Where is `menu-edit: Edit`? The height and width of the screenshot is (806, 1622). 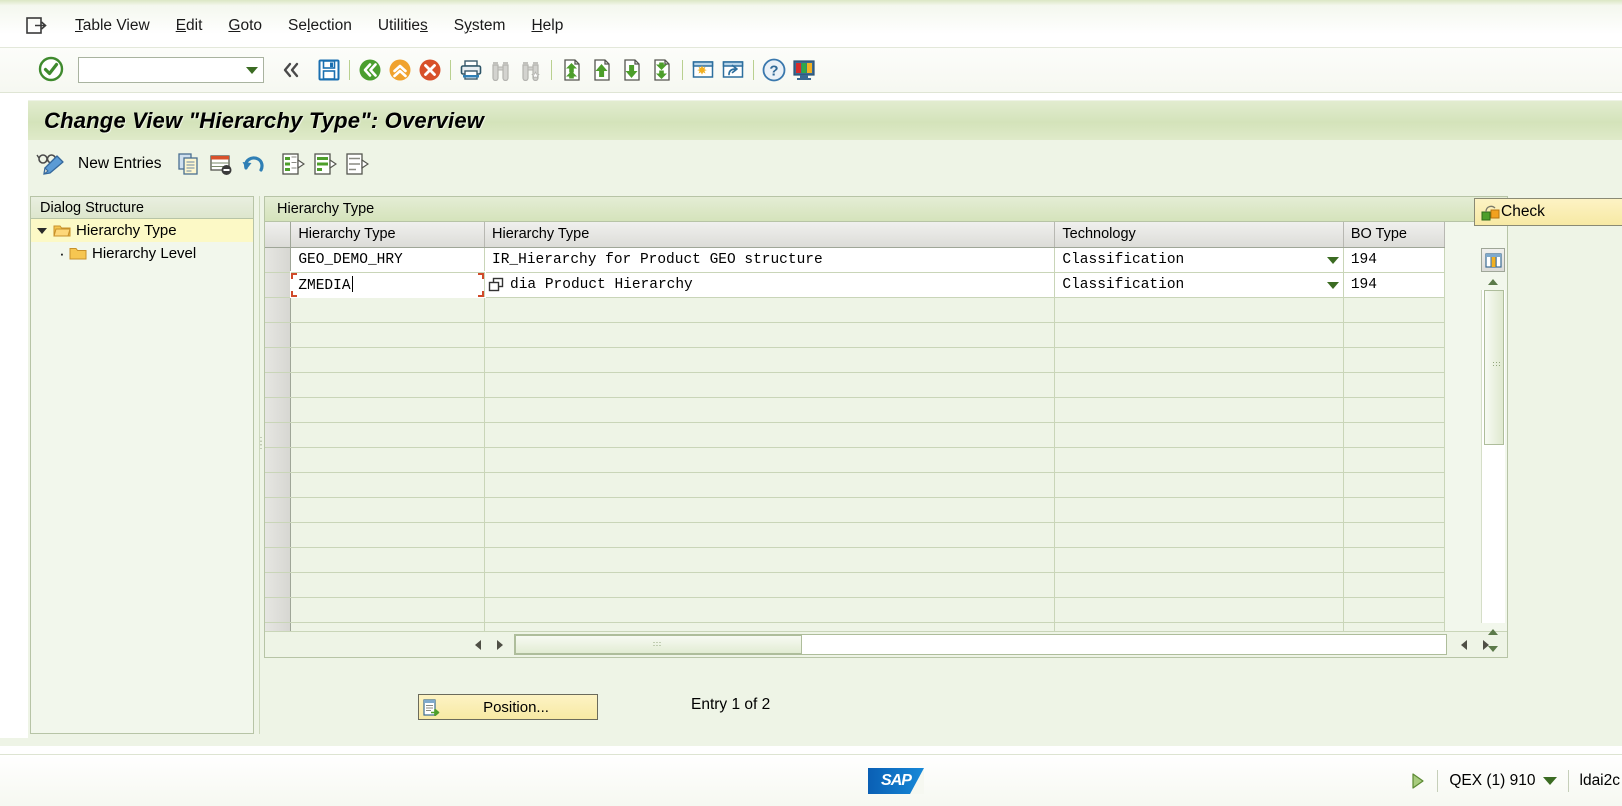
menu-edit: Edit is located at coordinates (189, 26).